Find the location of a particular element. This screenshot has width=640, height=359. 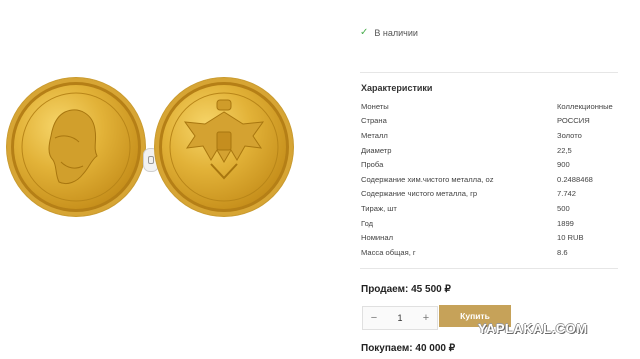

spec-value: 10 RUB is located at coordinates (570, 238).